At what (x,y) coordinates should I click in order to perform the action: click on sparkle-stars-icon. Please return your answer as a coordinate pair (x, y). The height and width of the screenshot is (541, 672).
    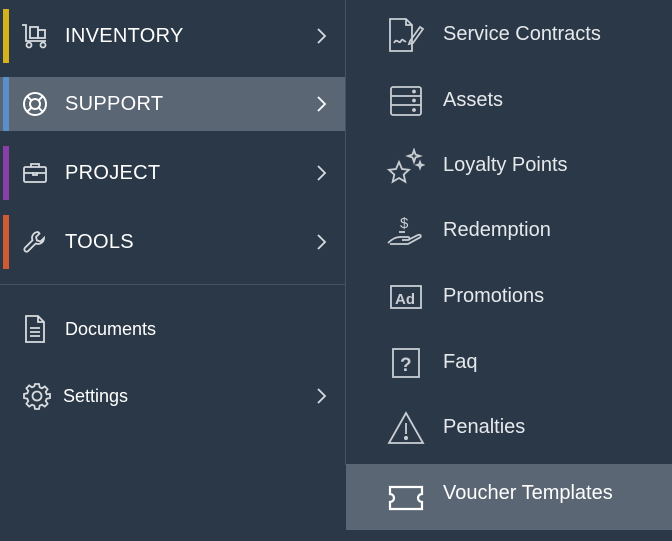
    Looking at the image, I should click on (406, 166).